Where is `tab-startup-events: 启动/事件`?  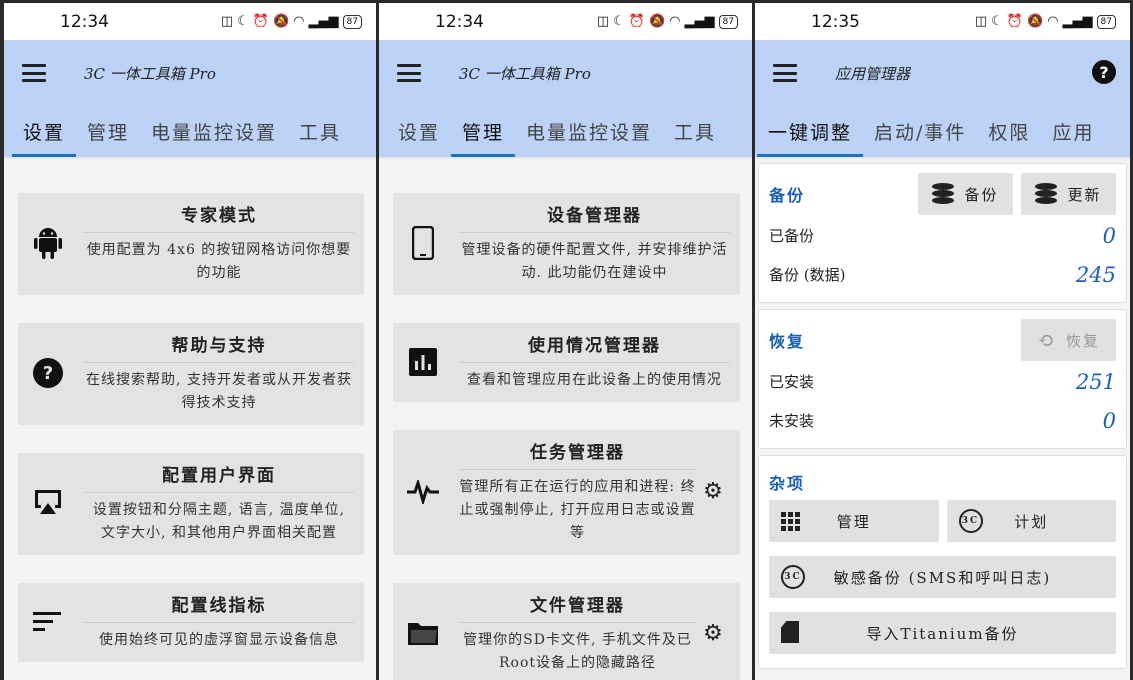
tab-startup-events: 启动/事件 is located at coordinates (920, 131).